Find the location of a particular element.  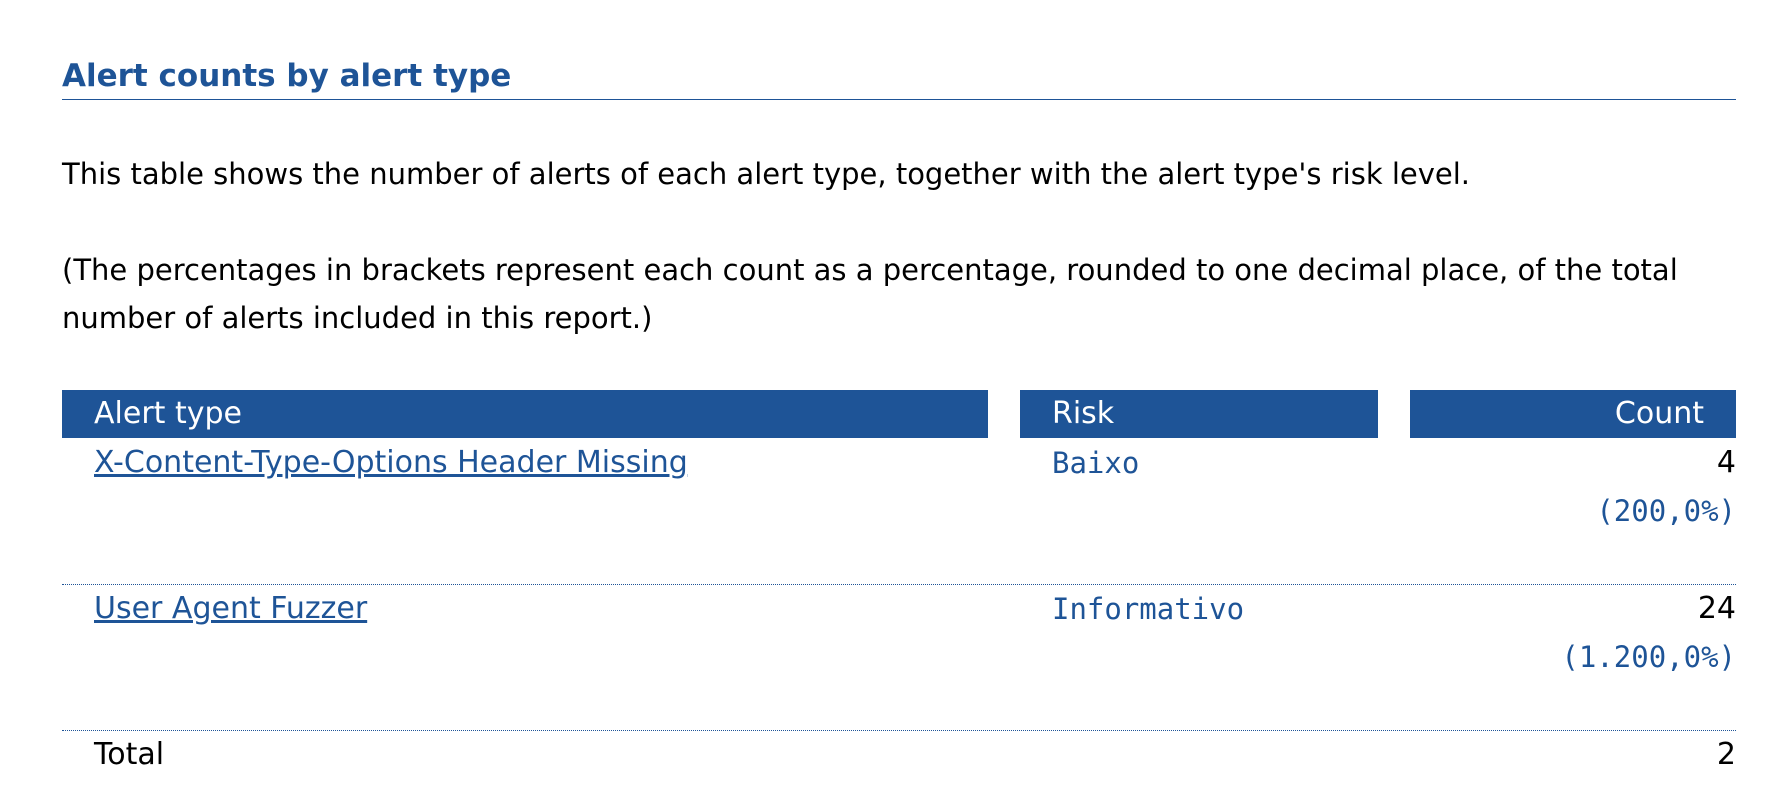

column-header-alert-type: Alert type is located at coordinates (525, 414).